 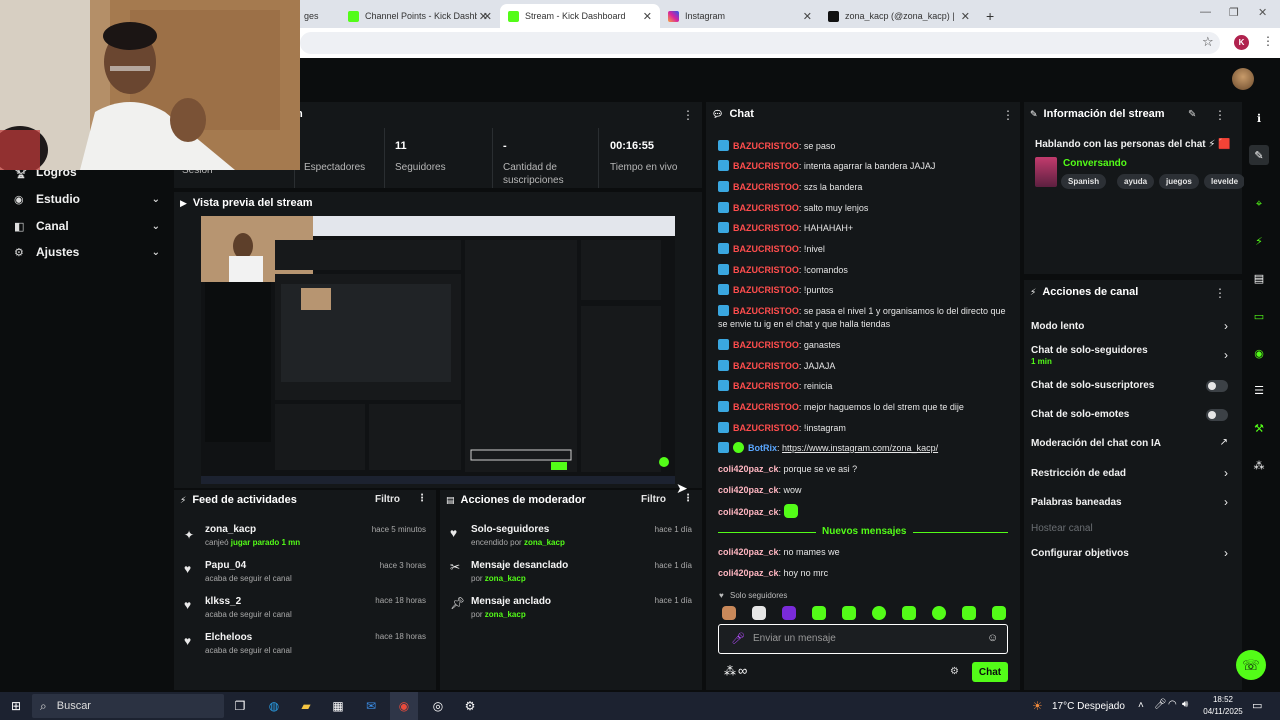 What do you see at coordinates (1131, 473) in the screenshot?
I see `age-restriction-item: Restricción de edad` at bounding box center [1131, 473].